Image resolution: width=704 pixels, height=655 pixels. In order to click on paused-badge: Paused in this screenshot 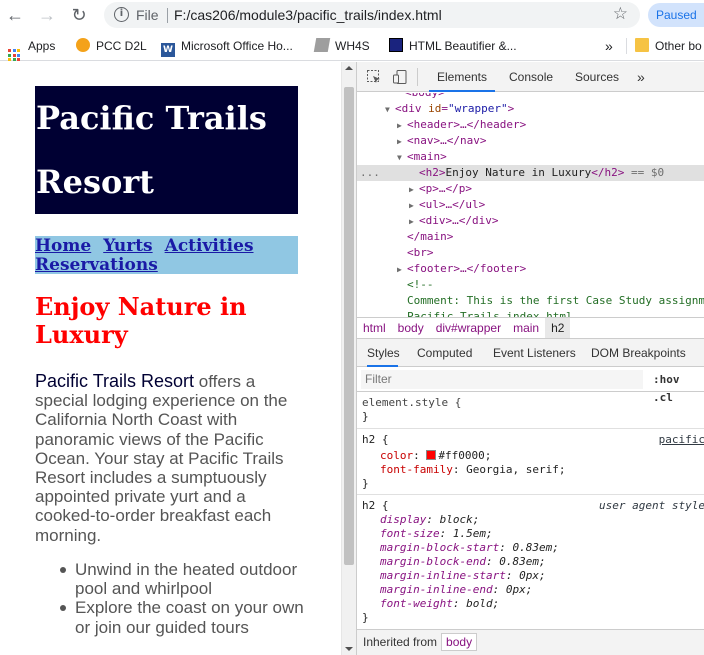, I will do `click(676, 15)`.